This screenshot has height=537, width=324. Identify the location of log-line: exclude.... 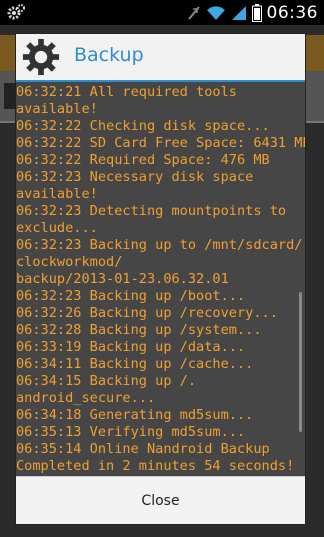
(57, 228).